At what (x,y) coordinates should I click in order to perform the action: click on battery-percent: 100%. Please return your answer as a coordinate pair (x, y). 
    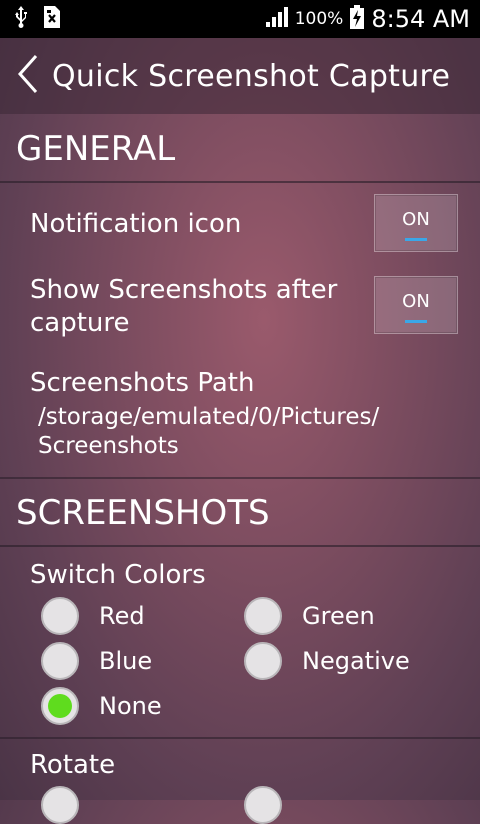
    Looking at the image, I should click on (319, 19).